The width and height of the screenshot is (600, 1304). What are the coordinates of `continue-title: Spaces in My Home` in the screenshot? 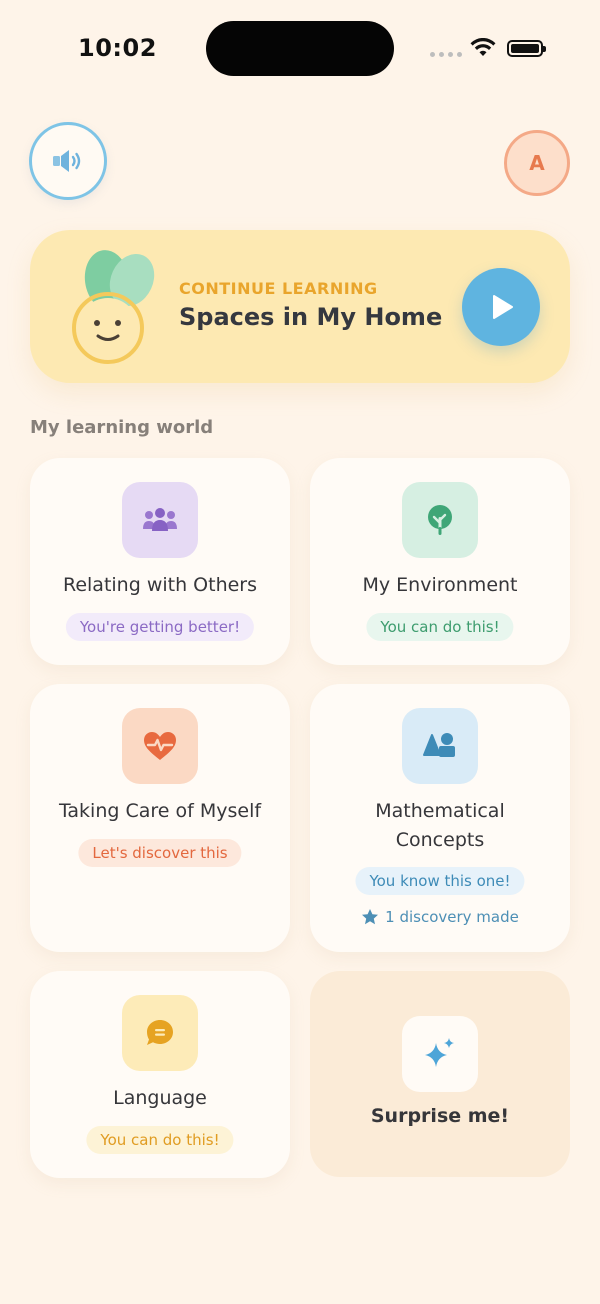 It's located at (311, 317).